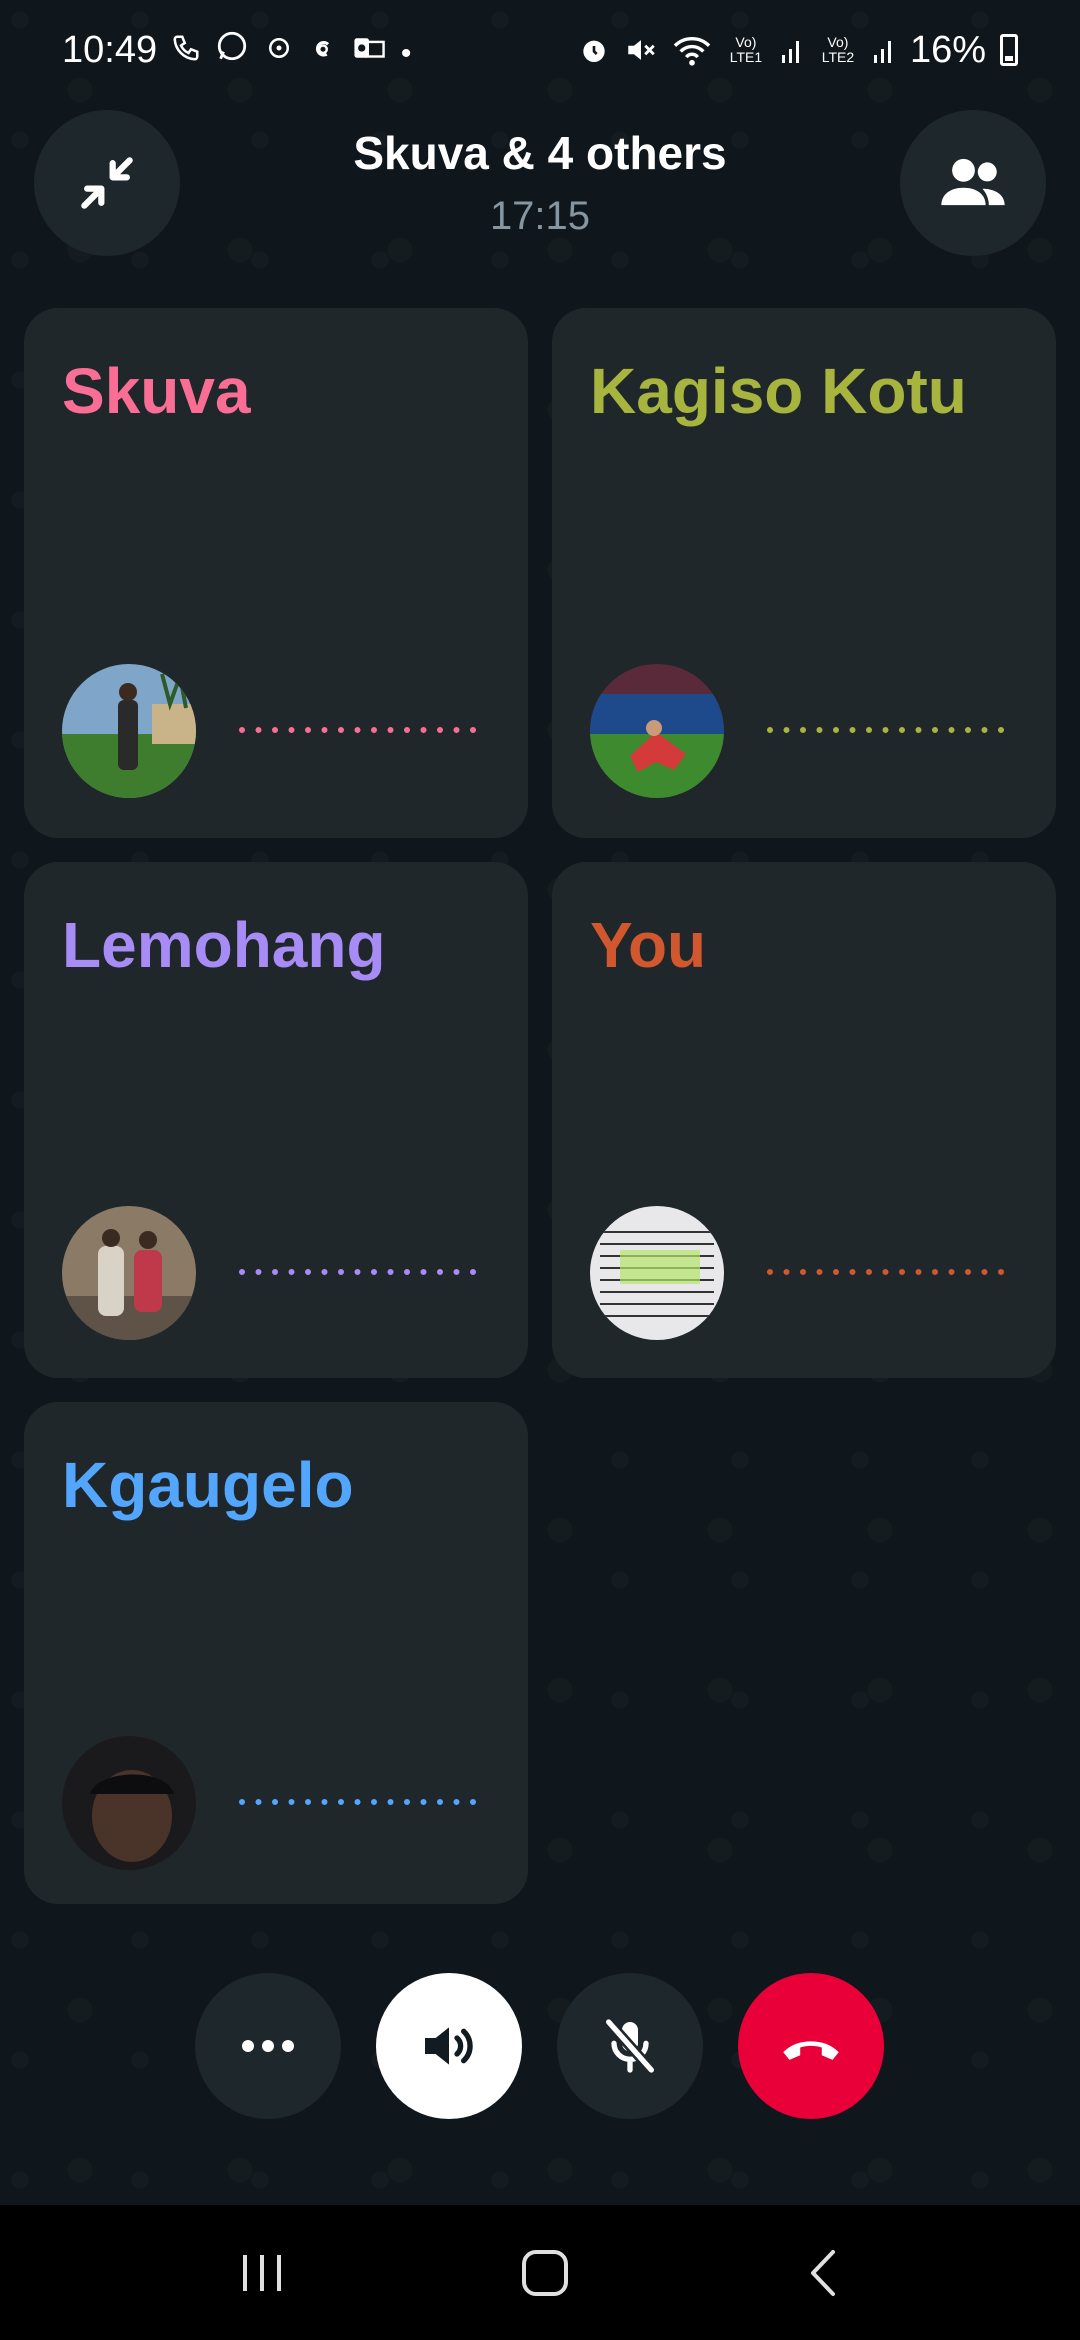  I want to click on speaker-icon, so click(449, 2046).